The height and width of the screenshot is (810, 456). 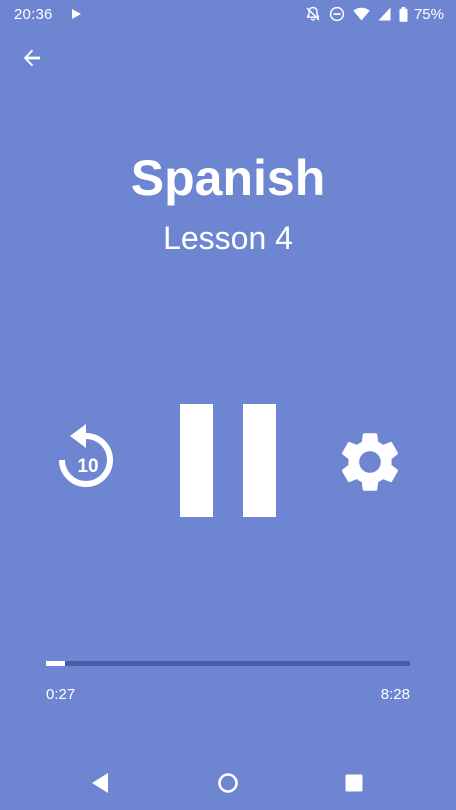 I want to click on pause-button, so click(x=228, y=461).